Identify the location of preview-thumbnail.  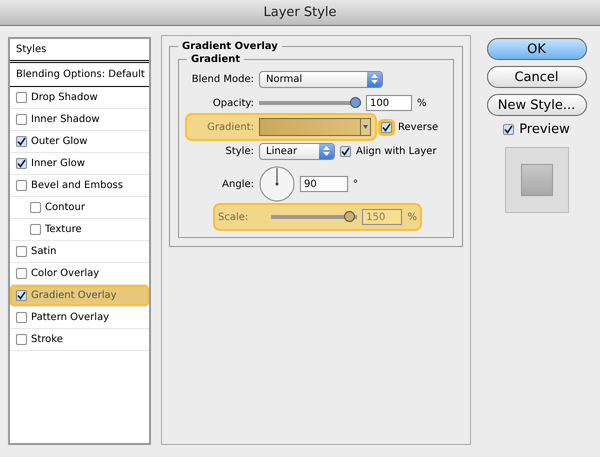
(536, 180).